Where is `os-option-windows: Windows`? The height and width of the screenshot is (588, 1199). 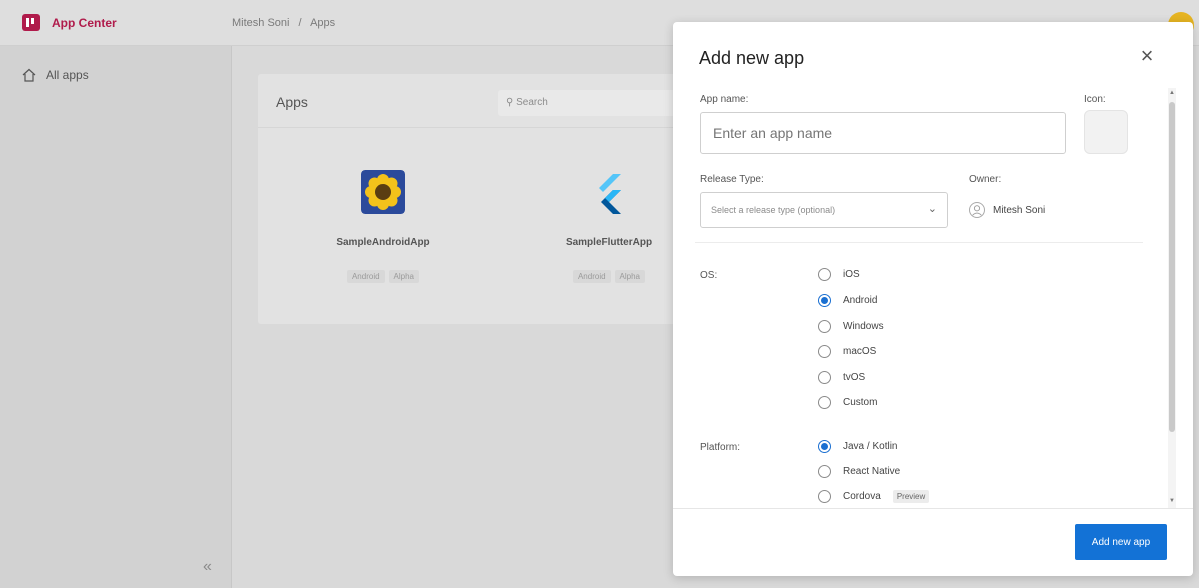 os-option-windows: Windows is located at coordinates (851, 326).